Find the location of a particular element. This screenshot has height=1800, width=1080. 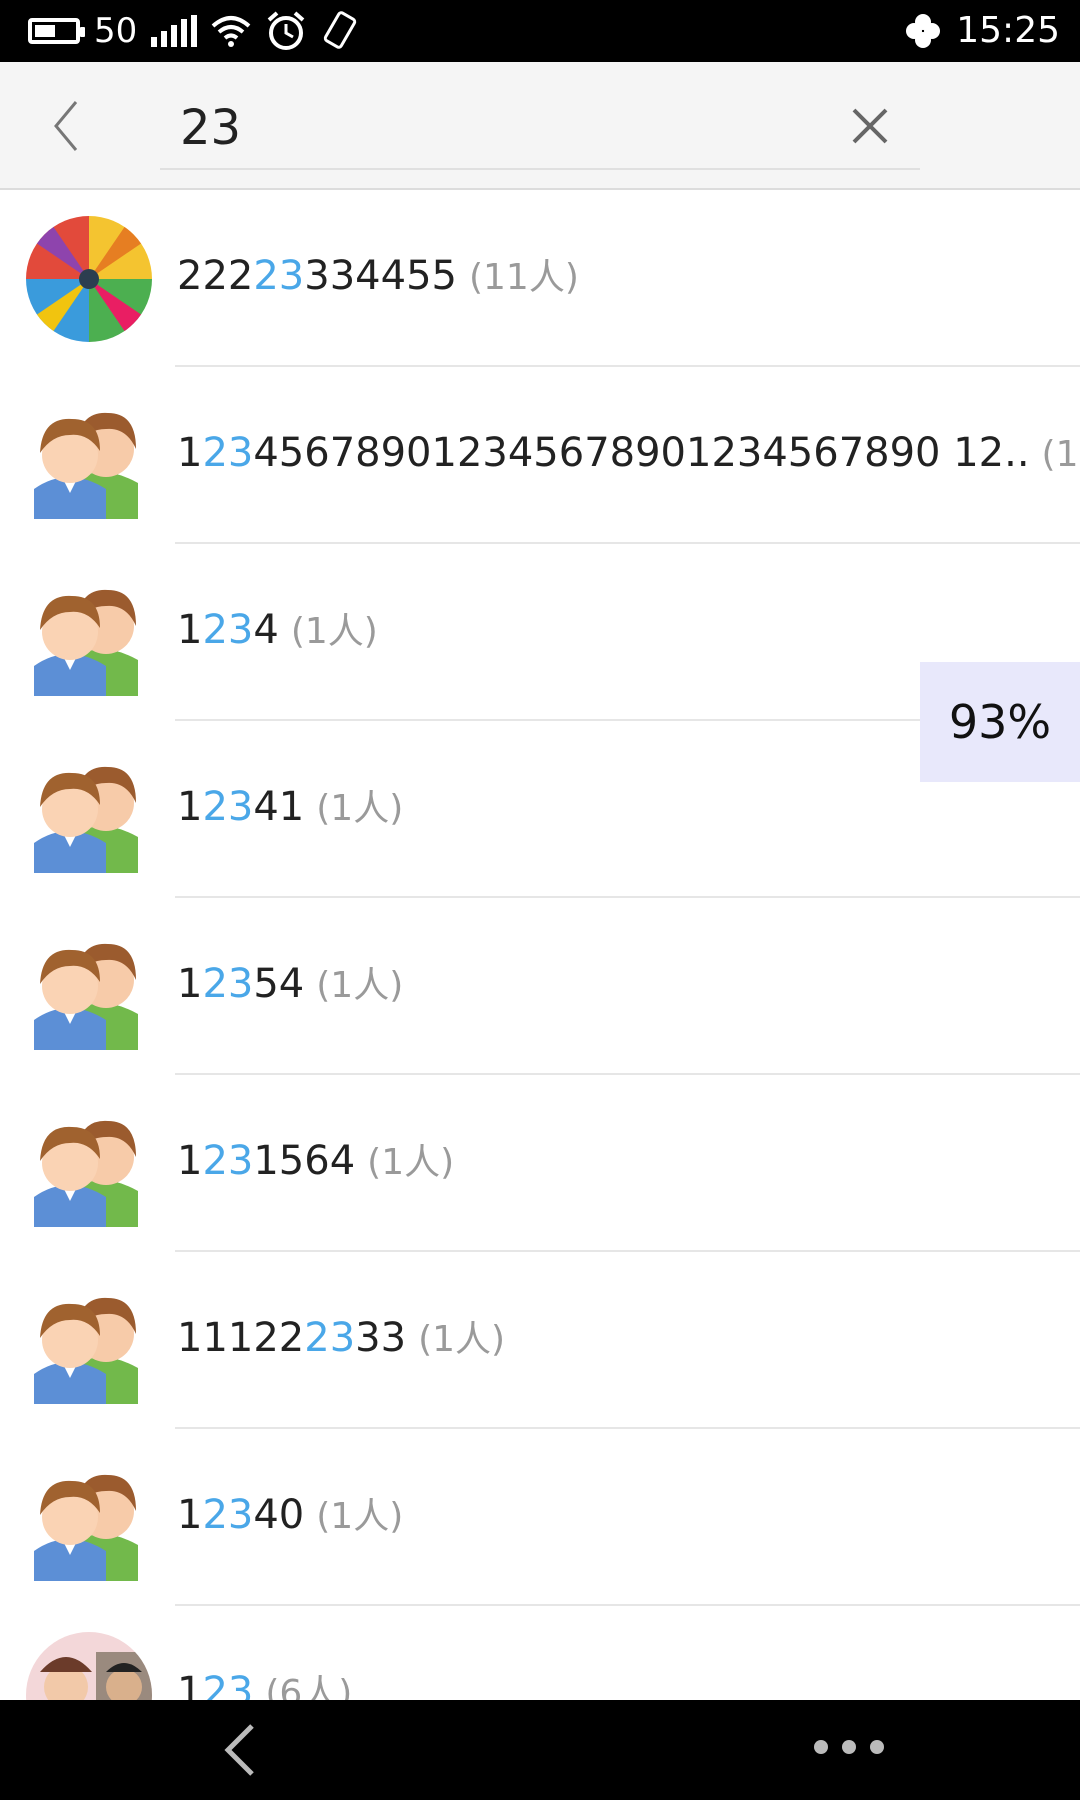

title-suffix: 1564 is located at coordinates (304, 1161).